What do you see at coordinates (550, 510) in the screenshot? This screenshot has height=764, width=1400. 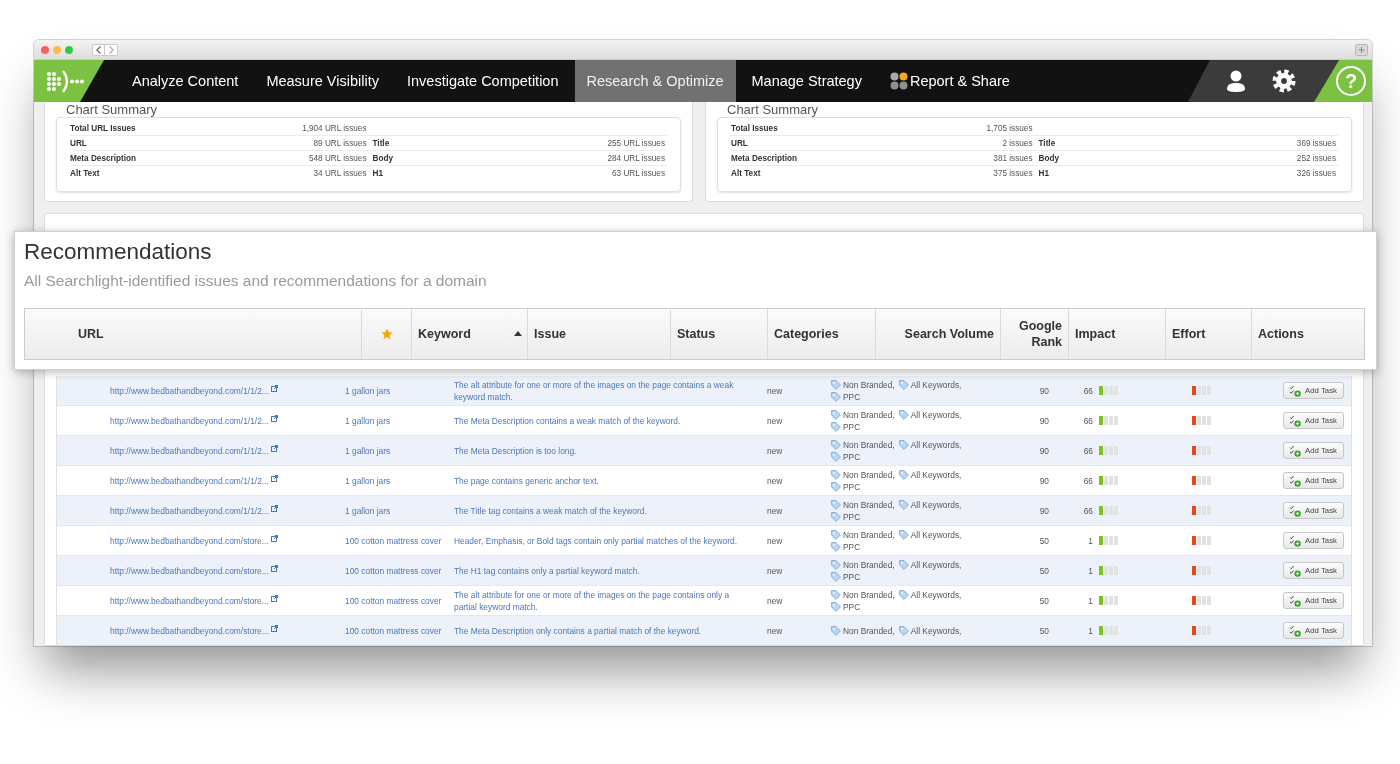 I see `issue-link: The Title tag contains a weak match of the keyword.` at bounding box center [550, 510].